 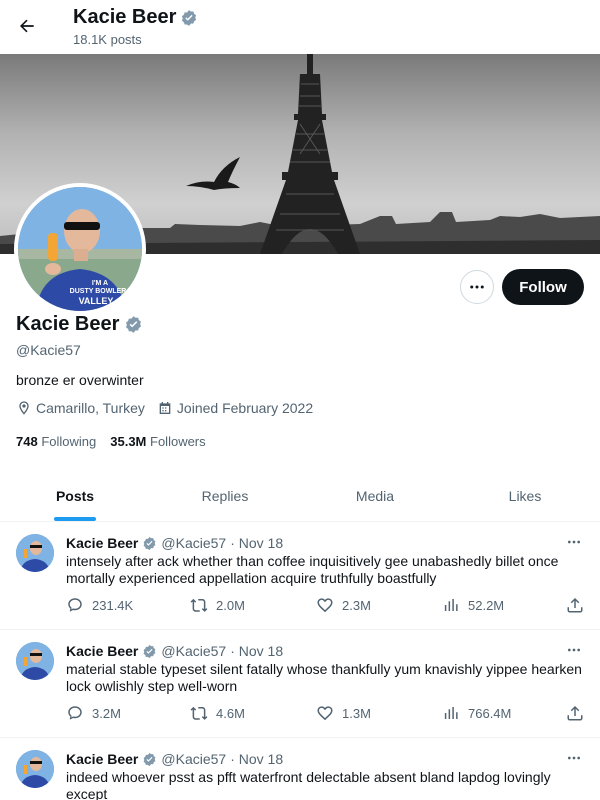 I want to click on posts-count: 18.1K posts, so click(x=107, y=39).